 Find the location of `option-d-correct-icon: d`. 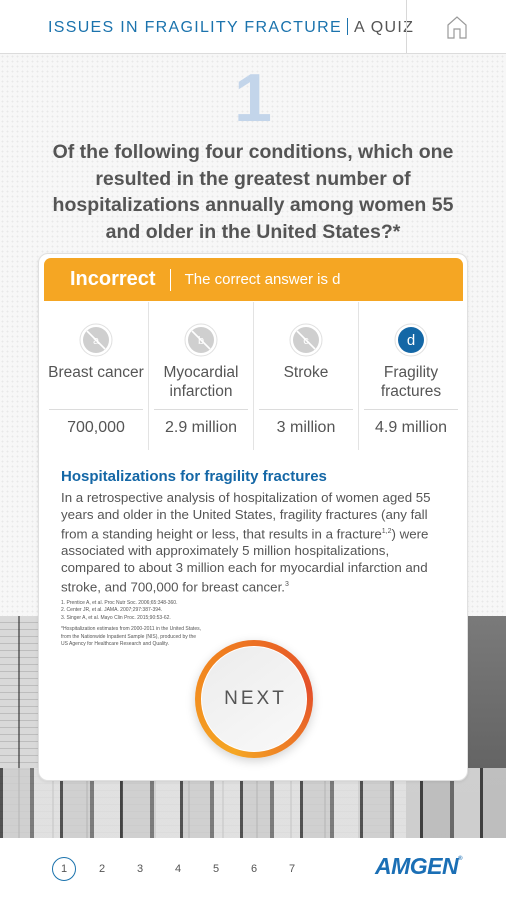

option-d-correct-icon: d is located at coordinates (411, 340).